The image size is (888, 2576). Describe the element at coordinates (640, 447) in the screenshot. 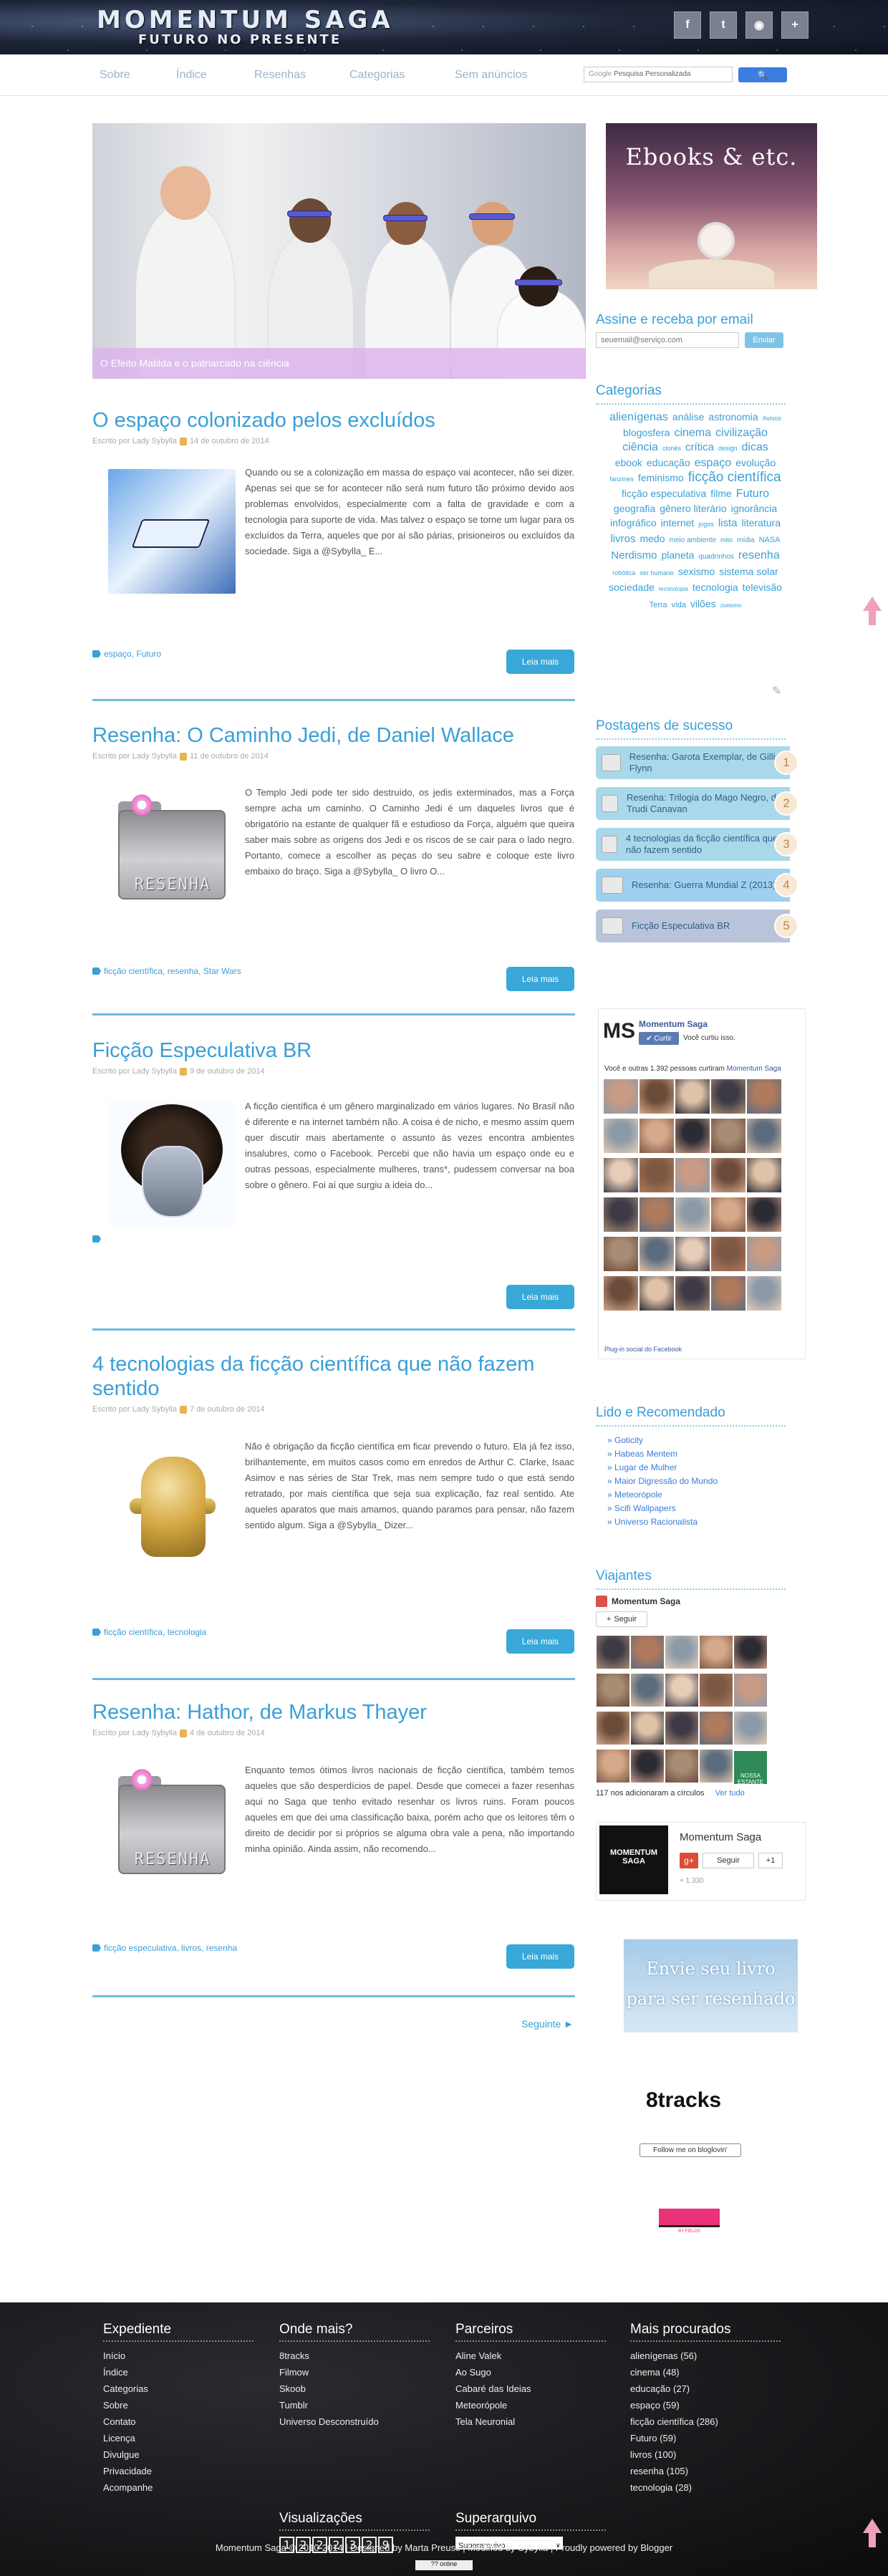

I see `tag-link: ciência` at that location.